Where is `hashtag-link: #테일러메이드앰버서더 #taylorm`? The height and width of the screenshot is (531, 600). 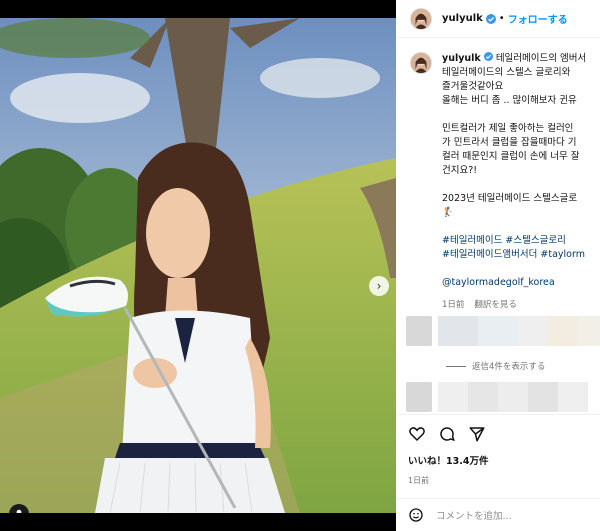 hashtag-link: #테일러메이드앰버서더 #taylorm is located at coordinates (513, 254).